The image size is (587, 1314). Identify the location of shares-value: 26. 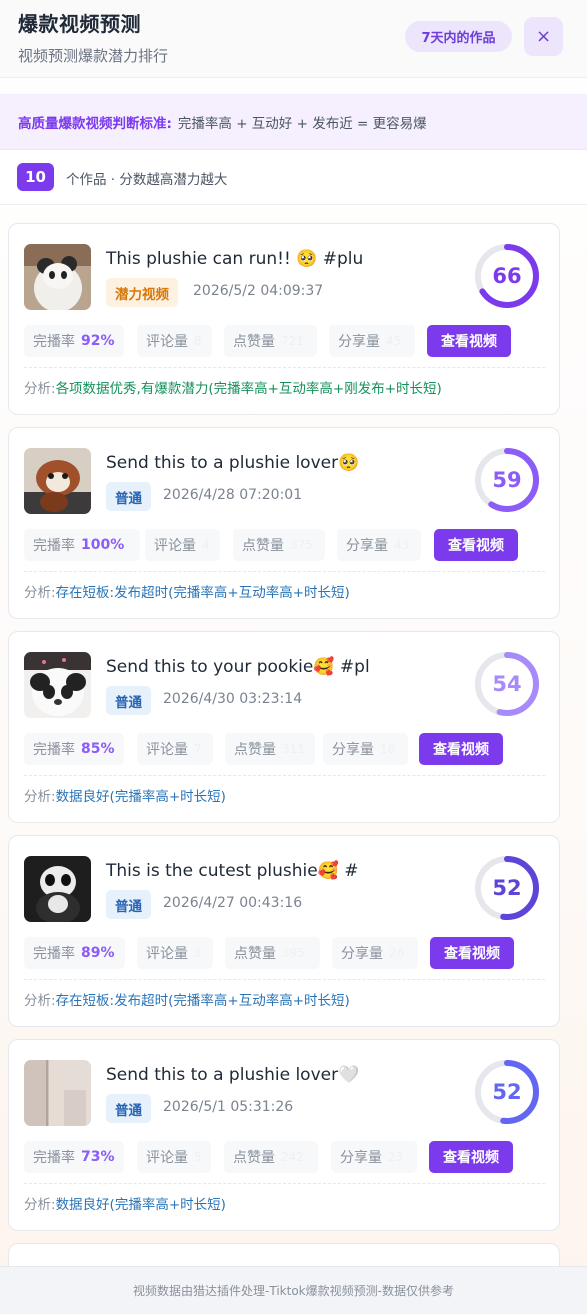
(397, 953).